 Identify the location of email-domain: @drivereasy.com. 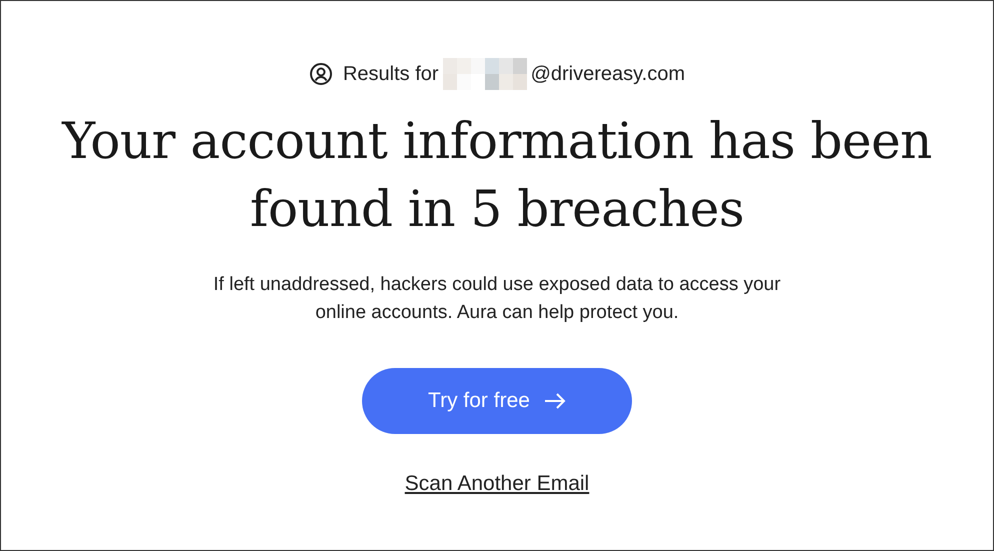
(607, 74).